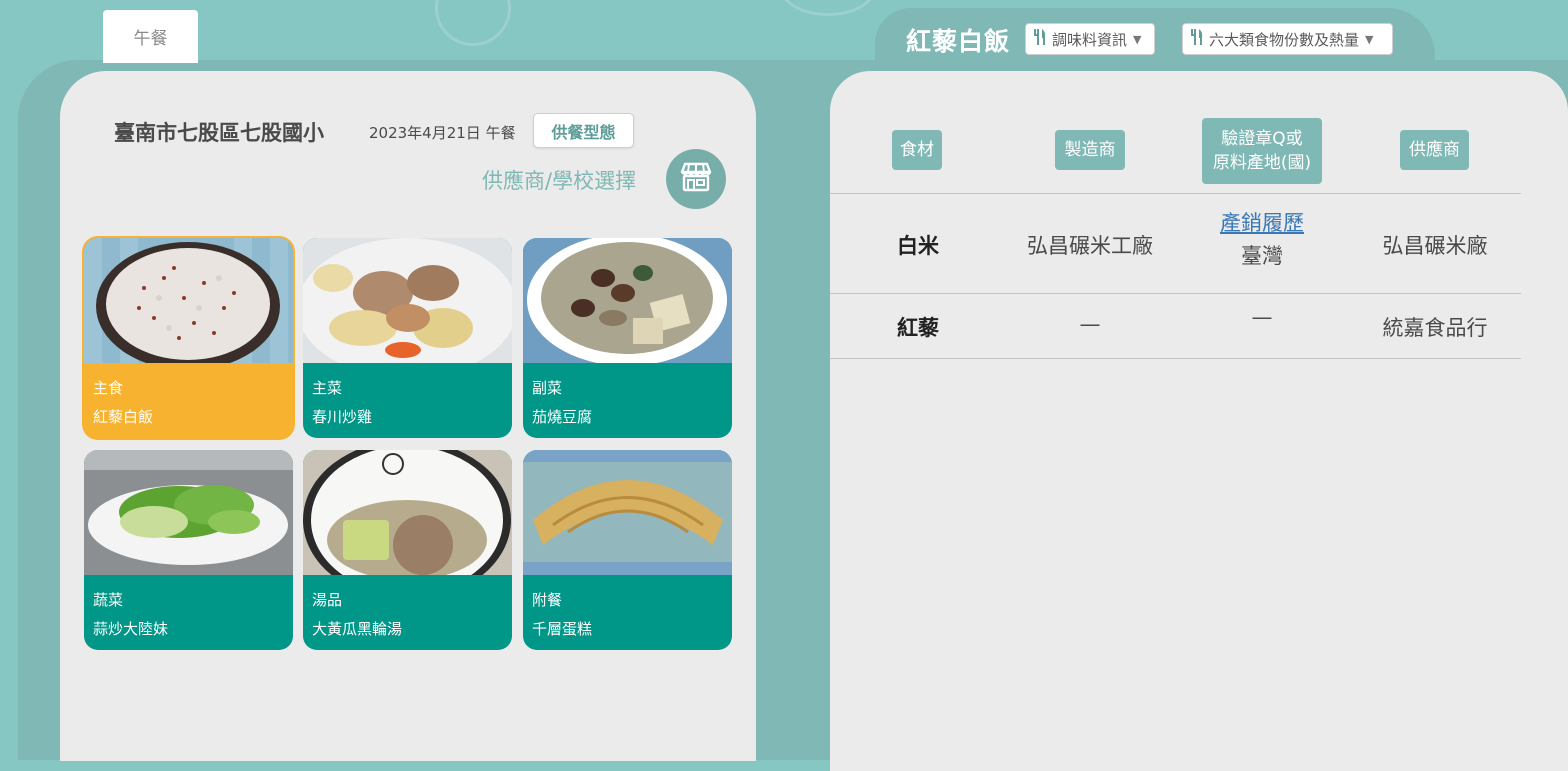 Image resolution: width=1568 pixels, height=771 pixels. Describe the element at coordinates (1435, 328) in the screenshot. I see `row2-supplier: 統嘉食品行` at that location.